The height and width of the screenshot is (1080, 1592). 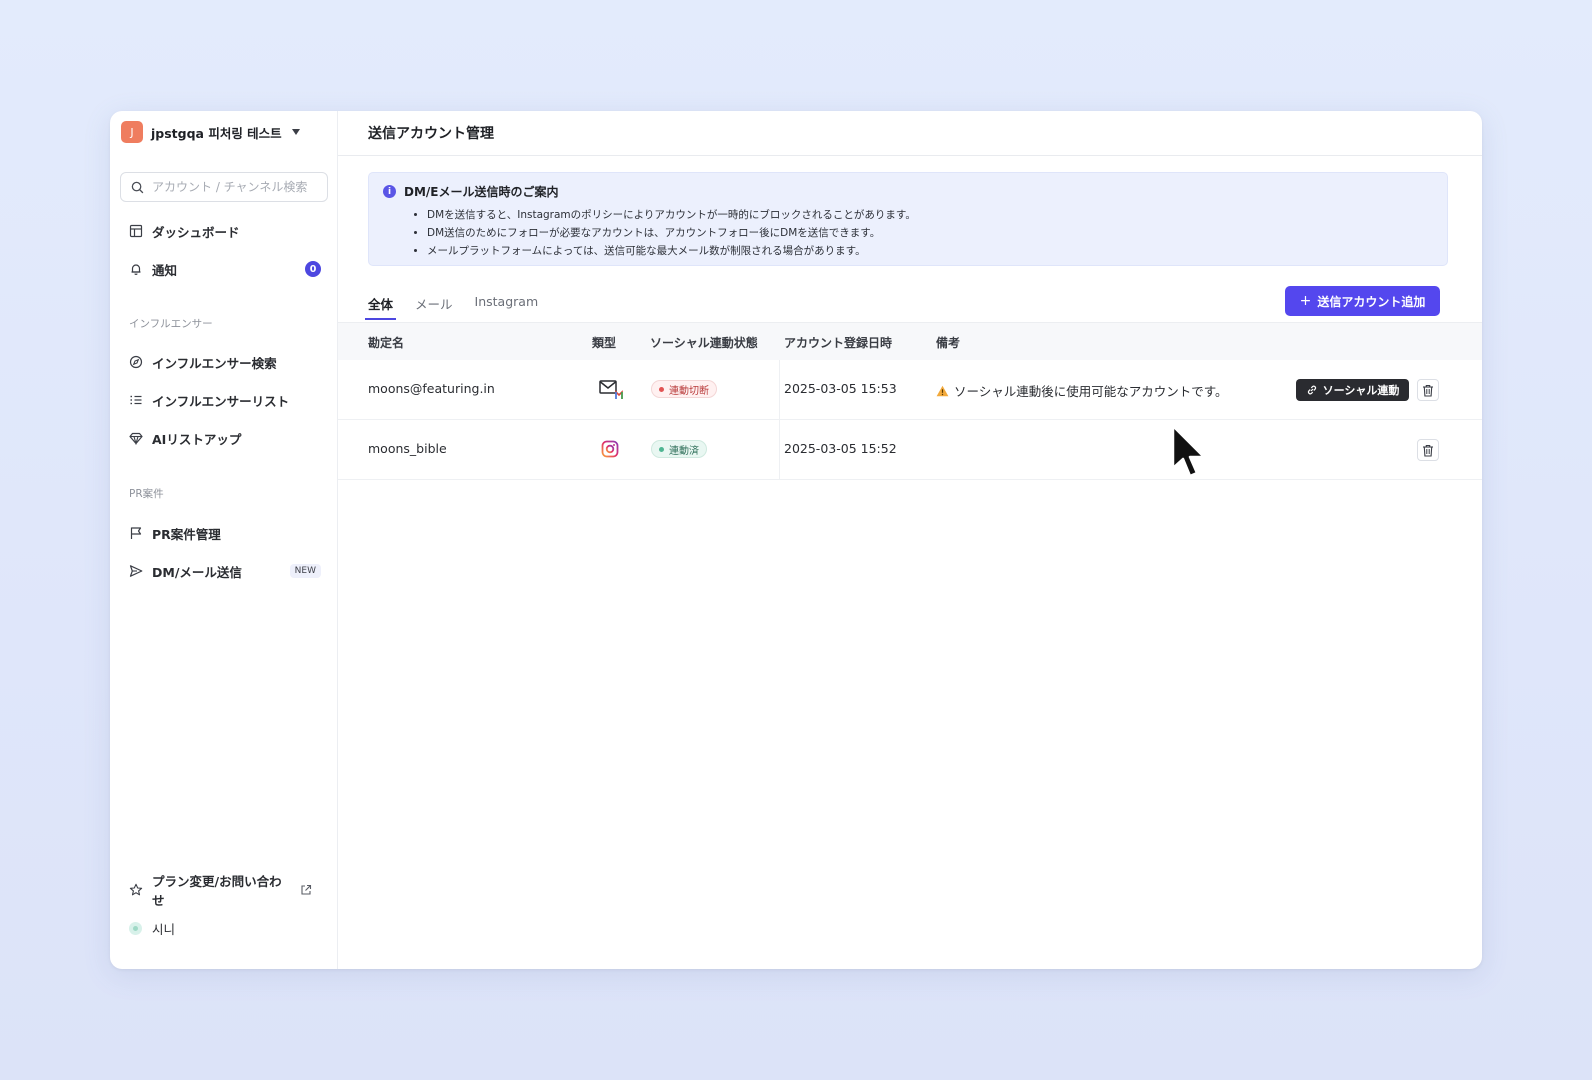 I want to click on column-header-note: 備考, so click(x=948, y=343).